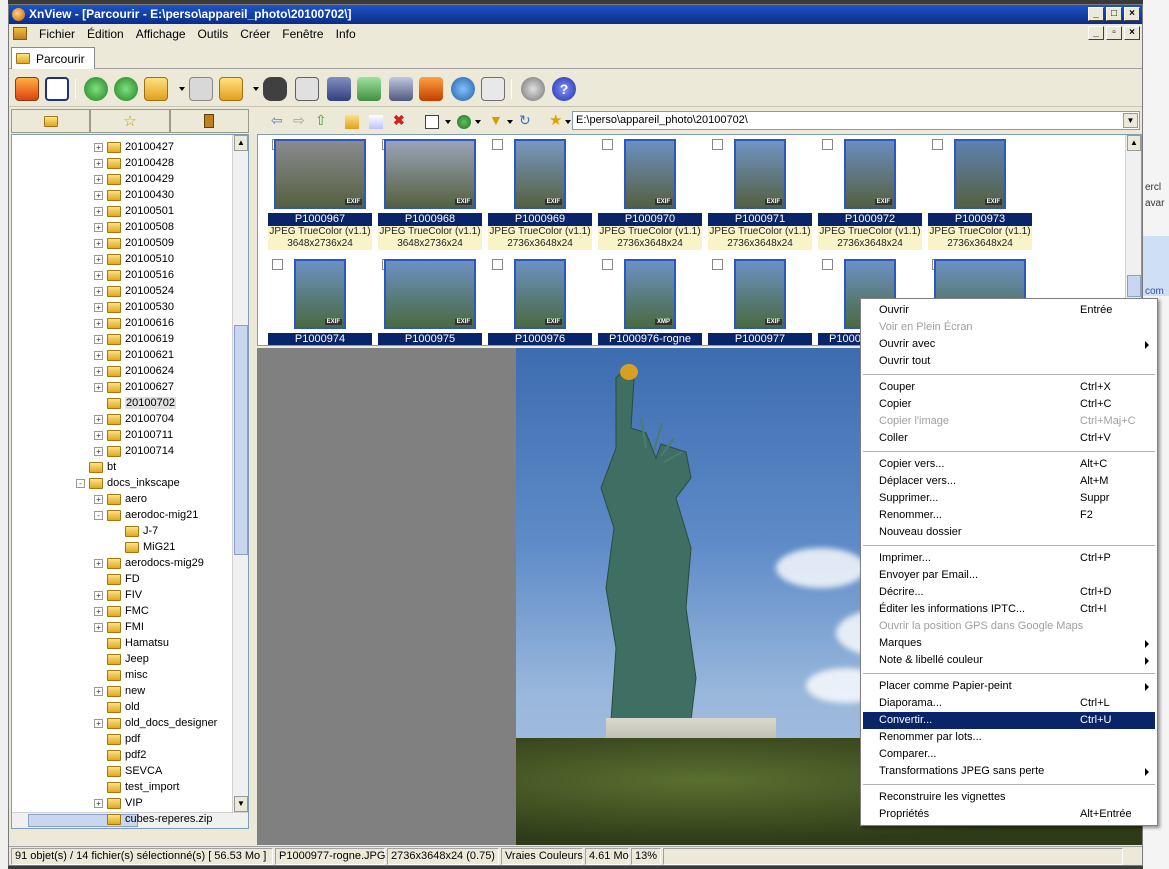  I want to click on document-icon, so click(20, 33).